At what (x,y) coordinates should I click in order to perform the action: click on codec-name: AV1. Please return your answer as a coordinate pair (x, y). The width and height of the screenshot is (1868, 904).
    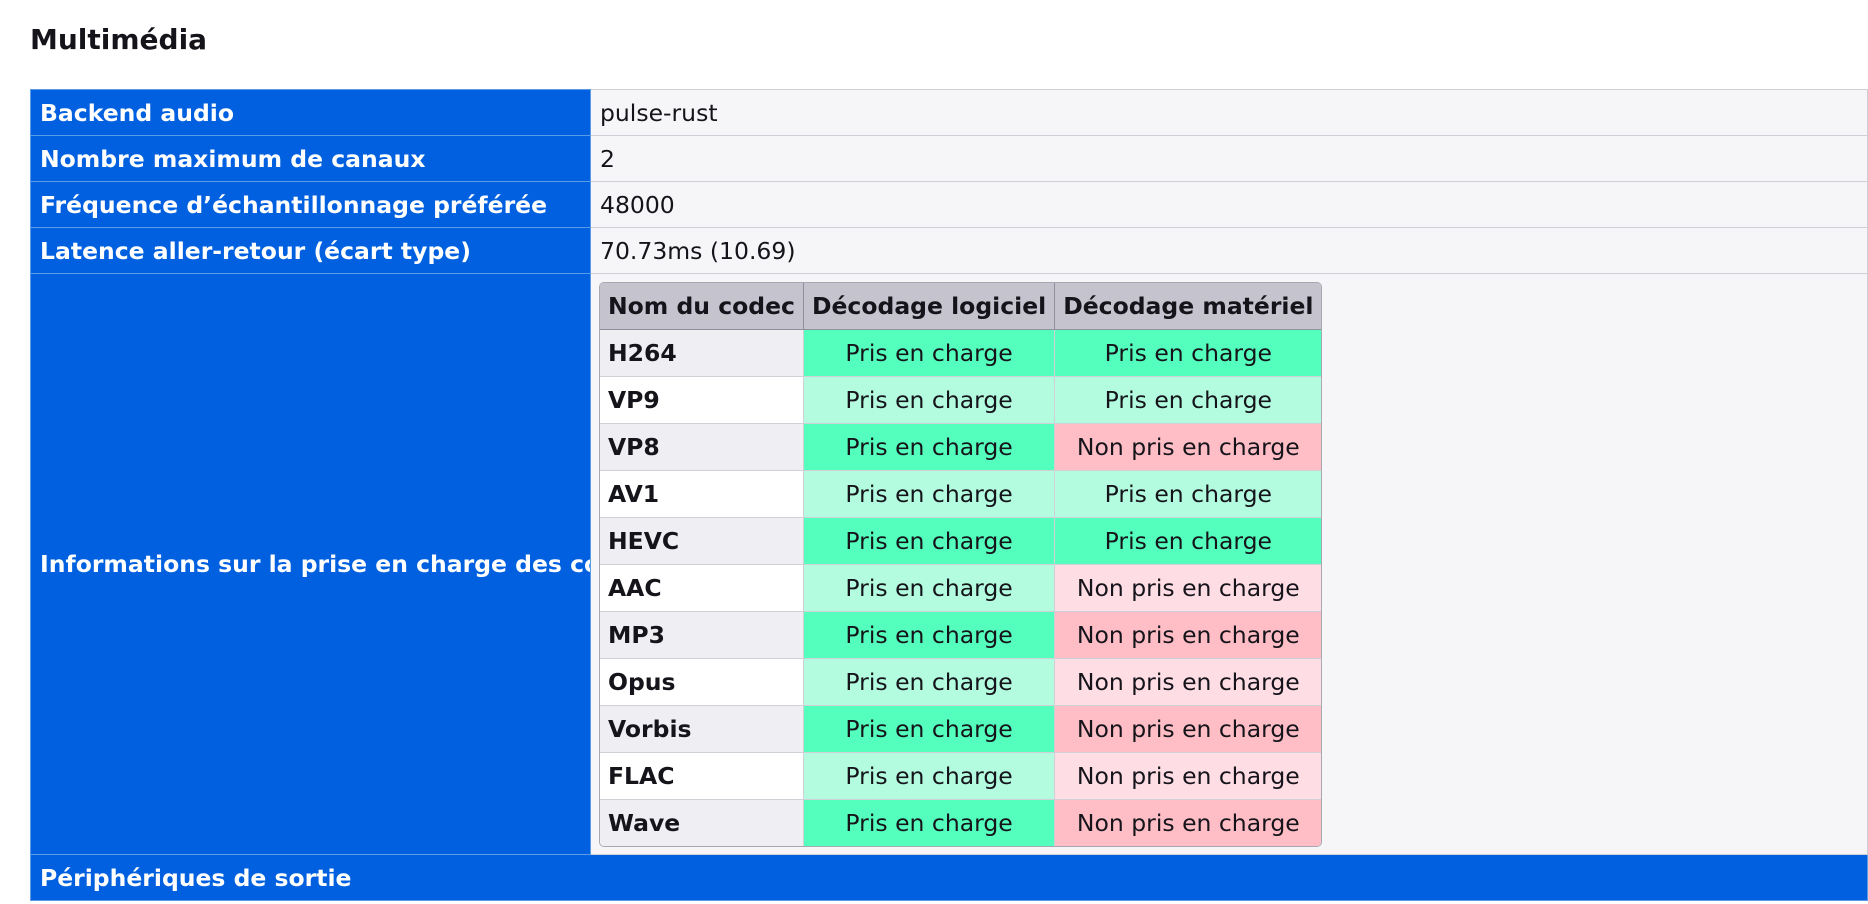
    Looking at the image, I should click on (702, 494).